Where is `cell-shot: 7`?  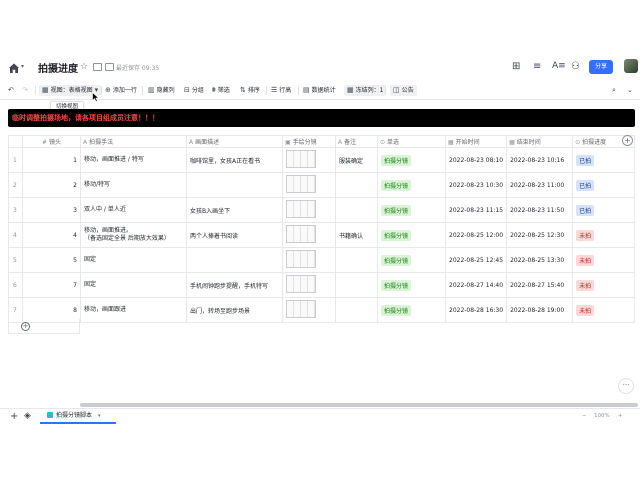 cell-shot: 7 is located at coordinates (51, 285).